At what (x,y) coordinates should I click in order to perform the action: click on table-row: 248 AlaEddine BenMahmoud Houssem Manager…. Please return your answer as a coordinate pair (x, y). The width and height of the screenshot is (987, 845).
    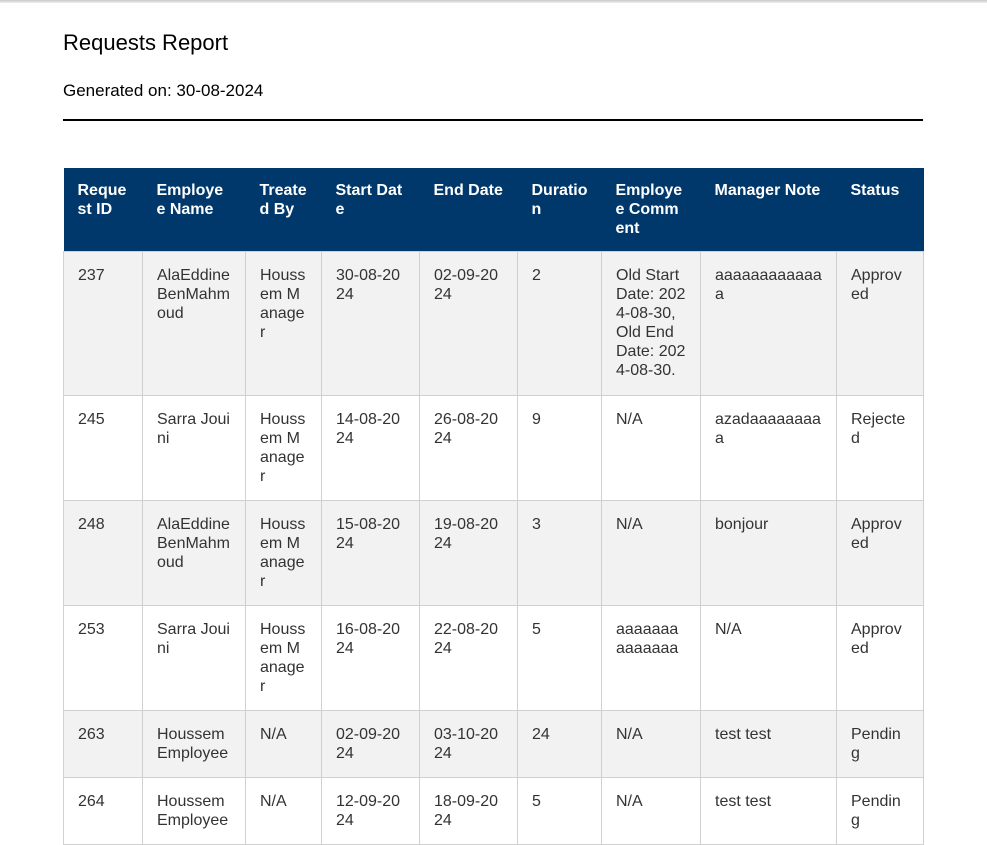
    Looking at the image, I should click on (493, 553).